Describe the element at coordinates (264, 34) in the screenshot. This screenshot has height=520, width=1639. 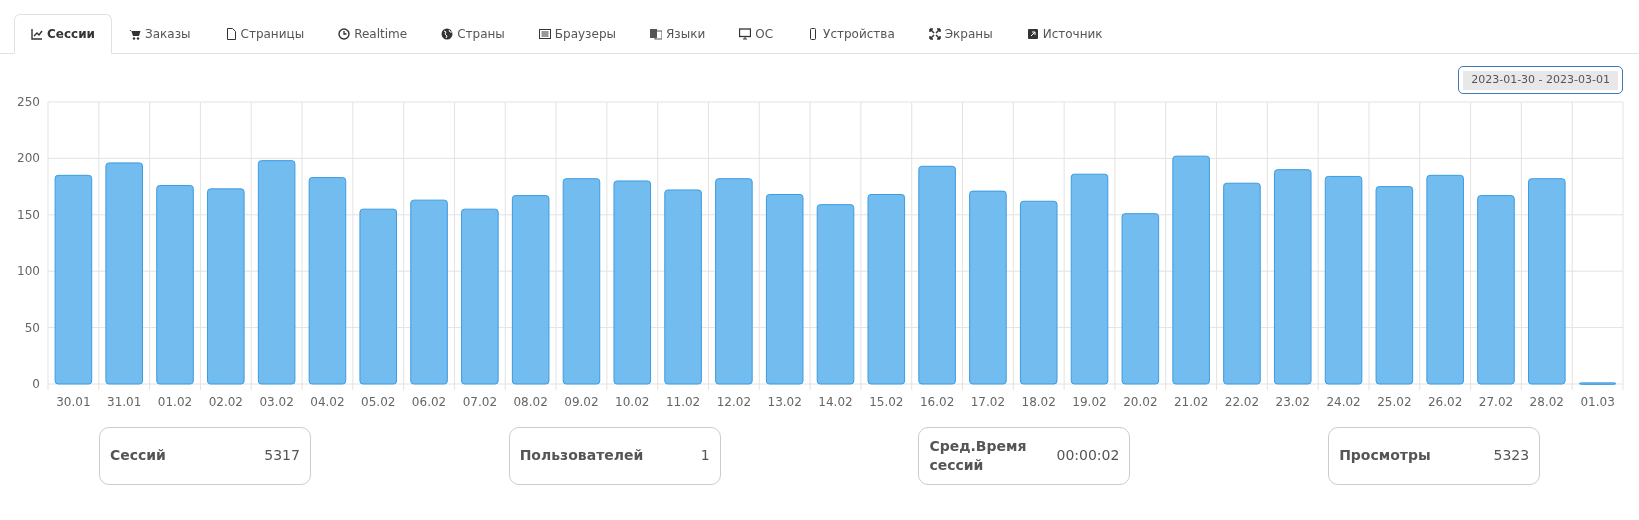
I see `tab: Страницы` at that location.